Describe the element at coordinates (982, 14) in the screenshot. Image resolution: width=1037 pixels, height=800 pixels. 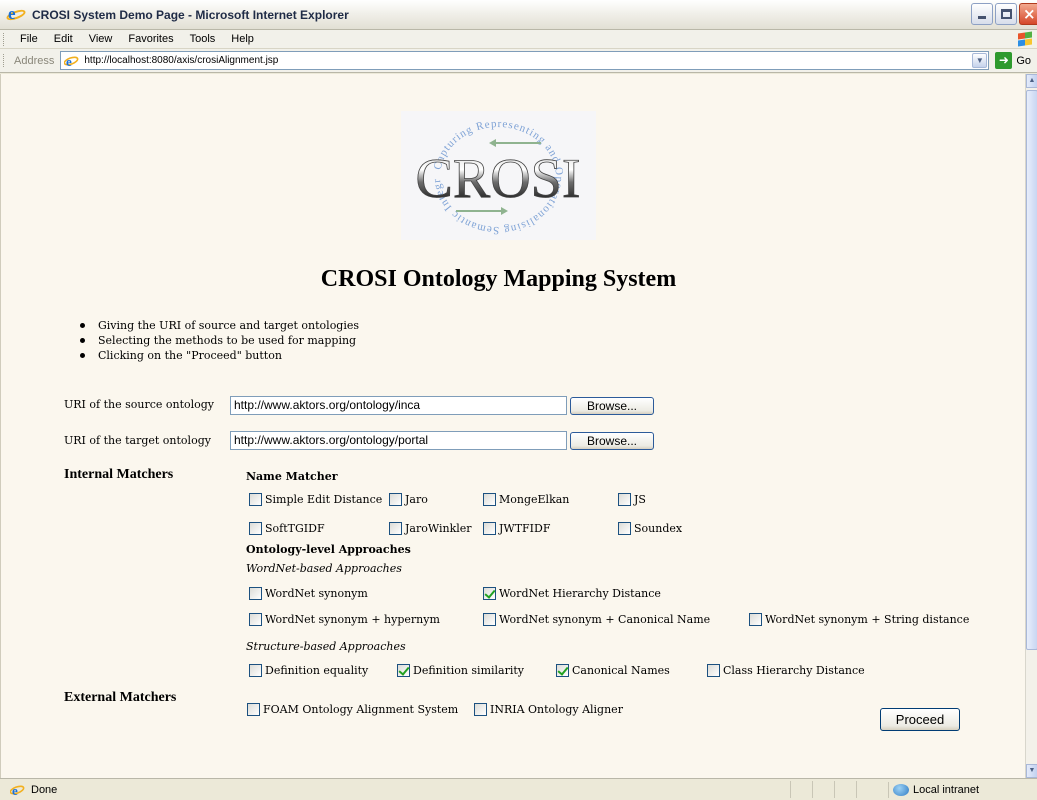
I see `minimize-button` at that location.